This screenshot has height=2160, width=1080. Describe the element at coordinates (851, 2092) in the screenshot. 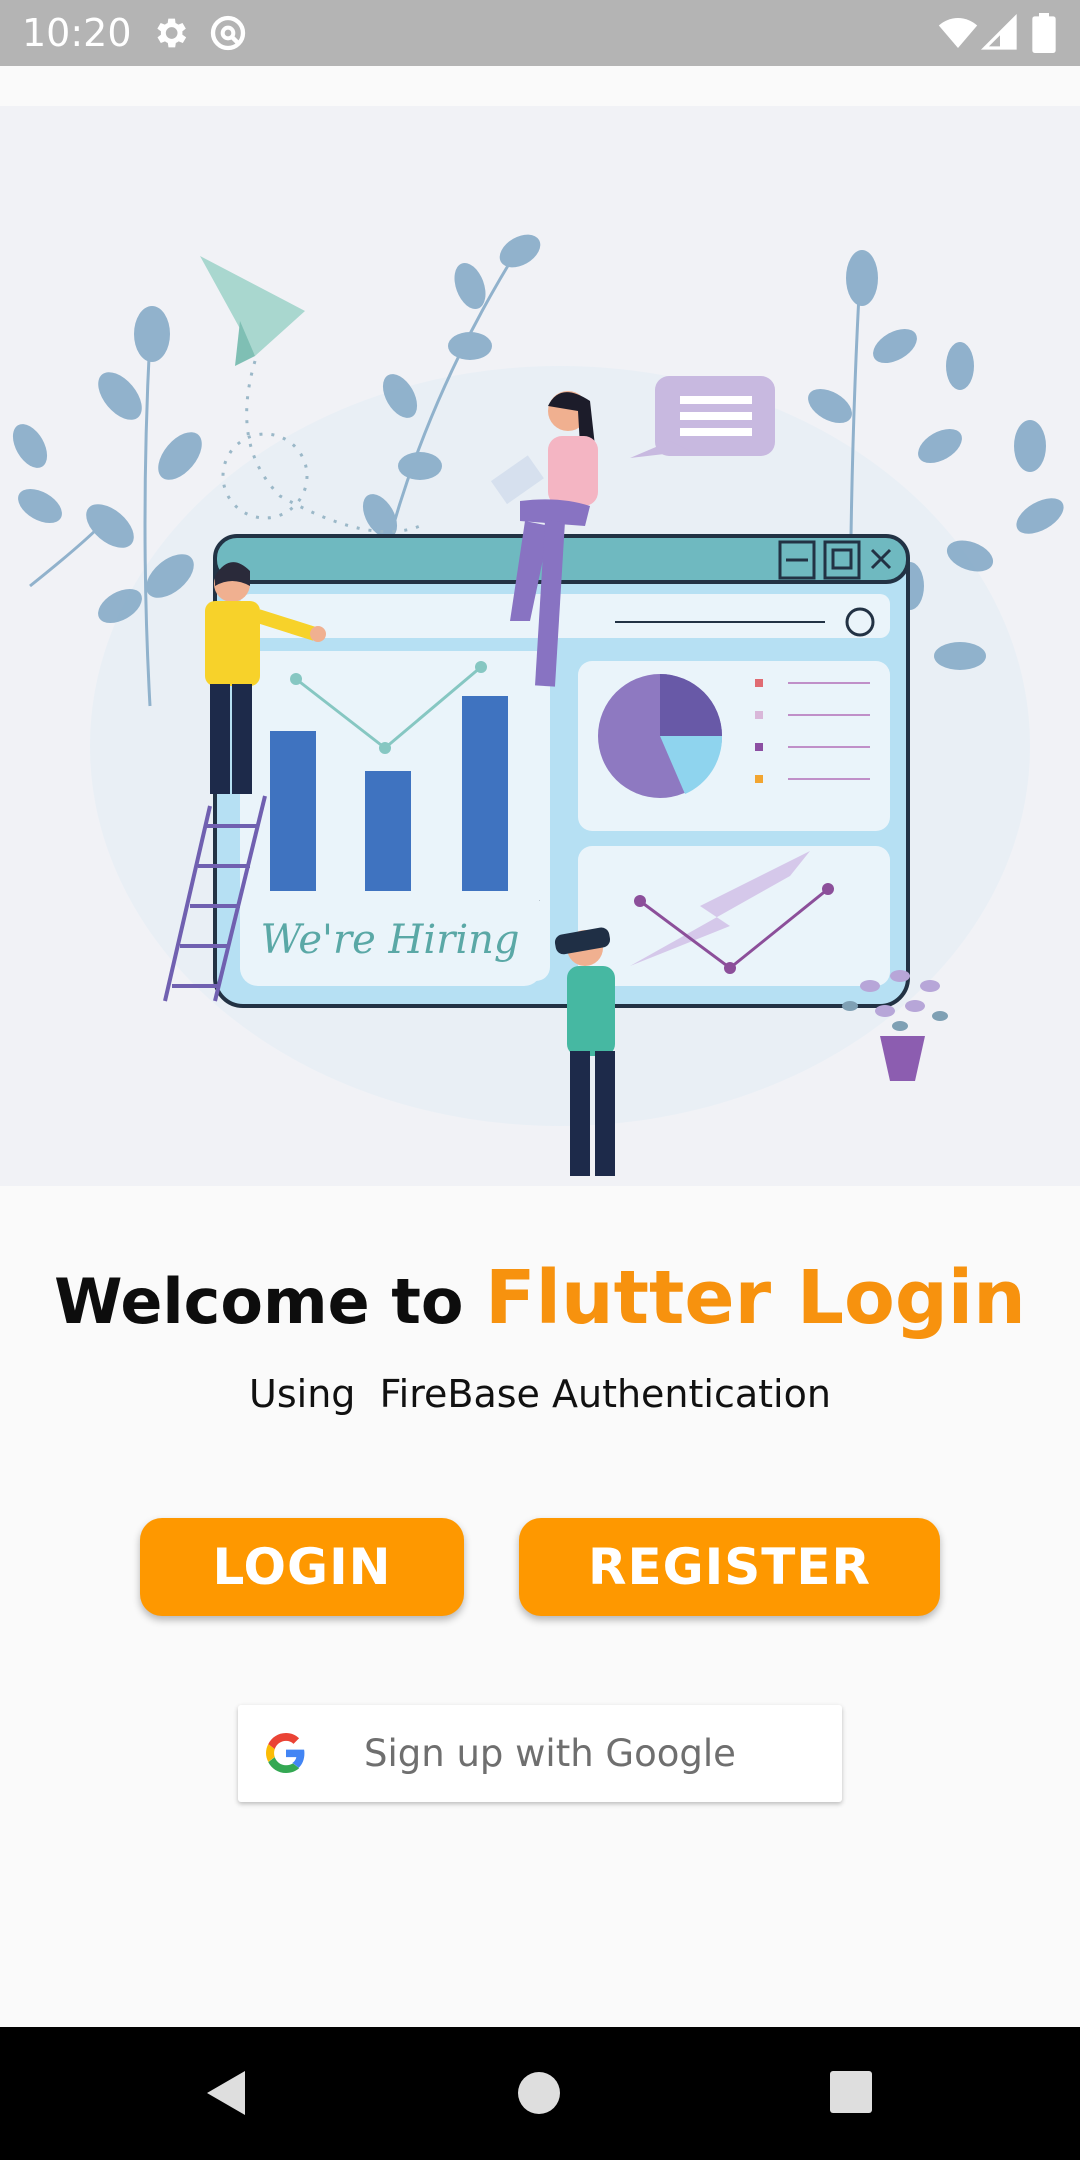

I see `recents-icon` at that location.